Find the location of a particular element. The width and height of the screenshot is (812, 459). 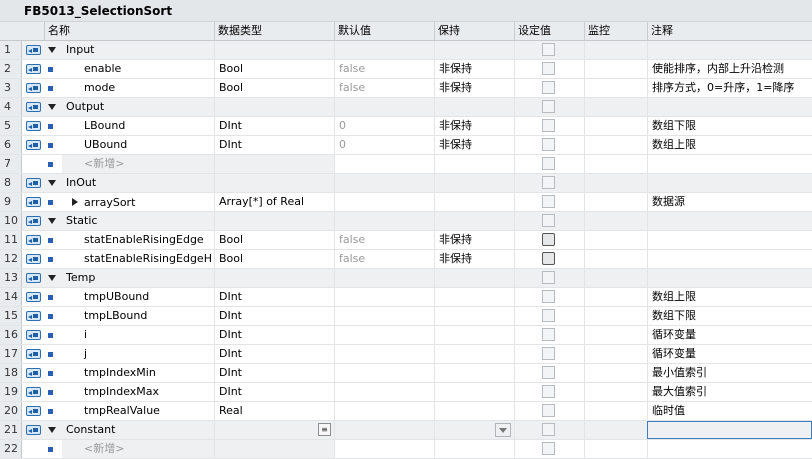

default-value-cell: 0 is located at coordinates (384, 145).